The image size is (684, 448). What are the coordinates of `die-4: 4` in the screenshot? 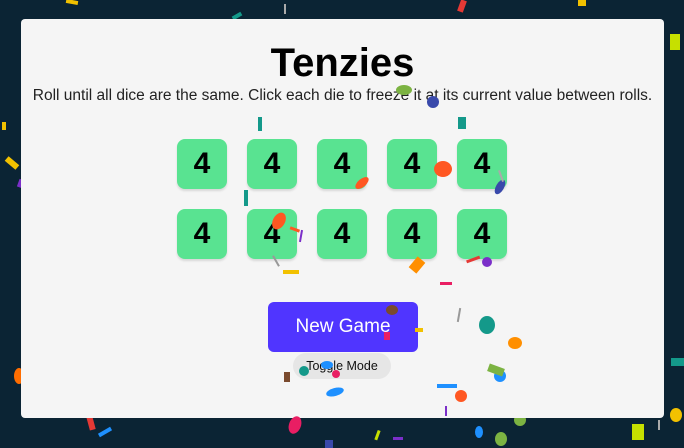 It's located at (412, 164).